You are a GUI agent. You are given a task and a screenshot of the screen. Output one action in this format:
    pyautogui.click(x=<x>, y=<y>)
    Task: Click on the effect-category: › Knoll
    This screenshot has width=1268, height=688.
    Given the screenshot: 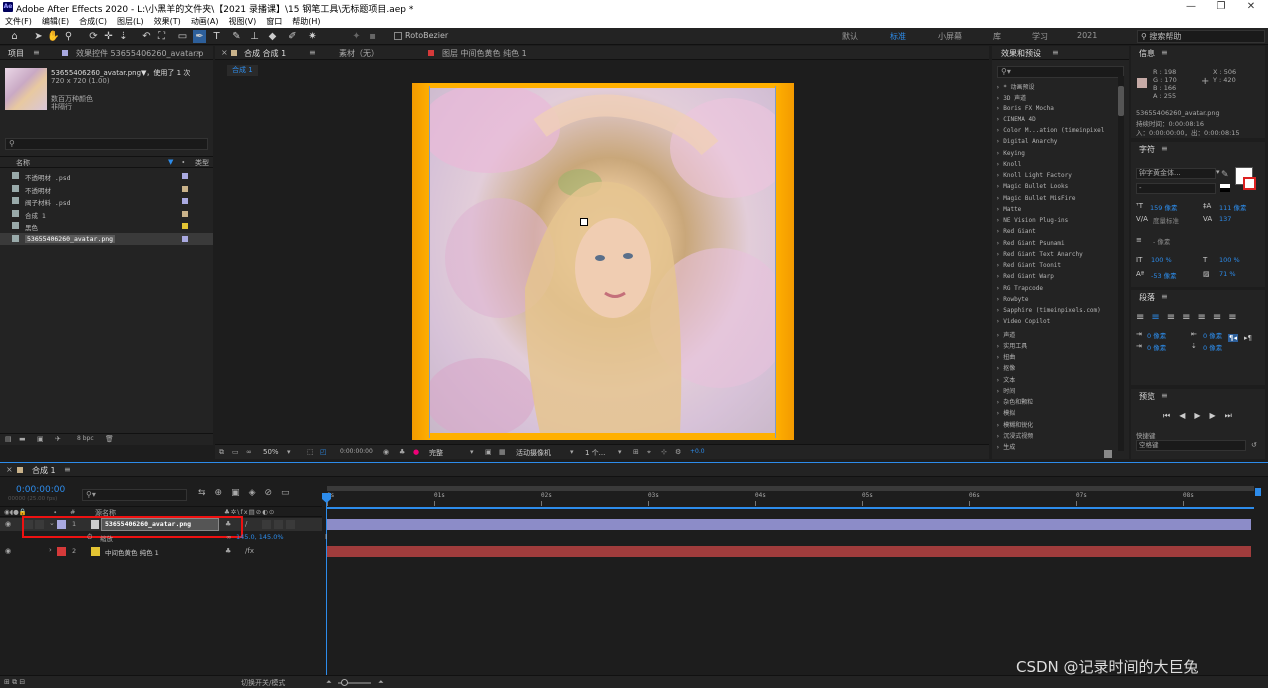 What is the action you would take?
    pyautogui.click(x=1008, y=164)
    